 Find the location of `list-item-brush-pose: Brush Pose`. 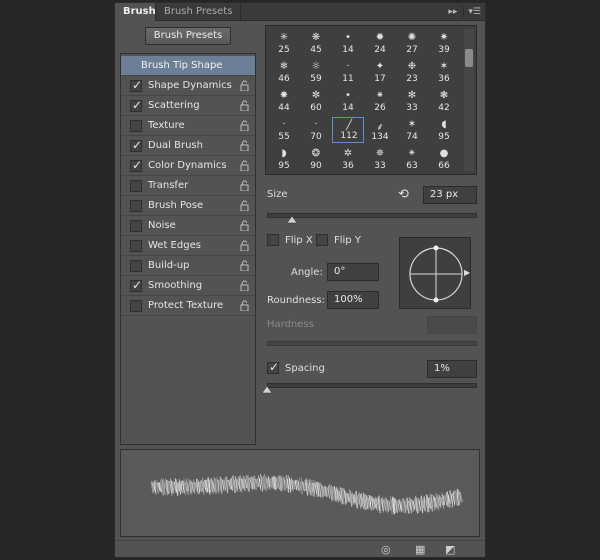

list-item-brush-pose: Brush Pose is located at coordinates (188, 206).